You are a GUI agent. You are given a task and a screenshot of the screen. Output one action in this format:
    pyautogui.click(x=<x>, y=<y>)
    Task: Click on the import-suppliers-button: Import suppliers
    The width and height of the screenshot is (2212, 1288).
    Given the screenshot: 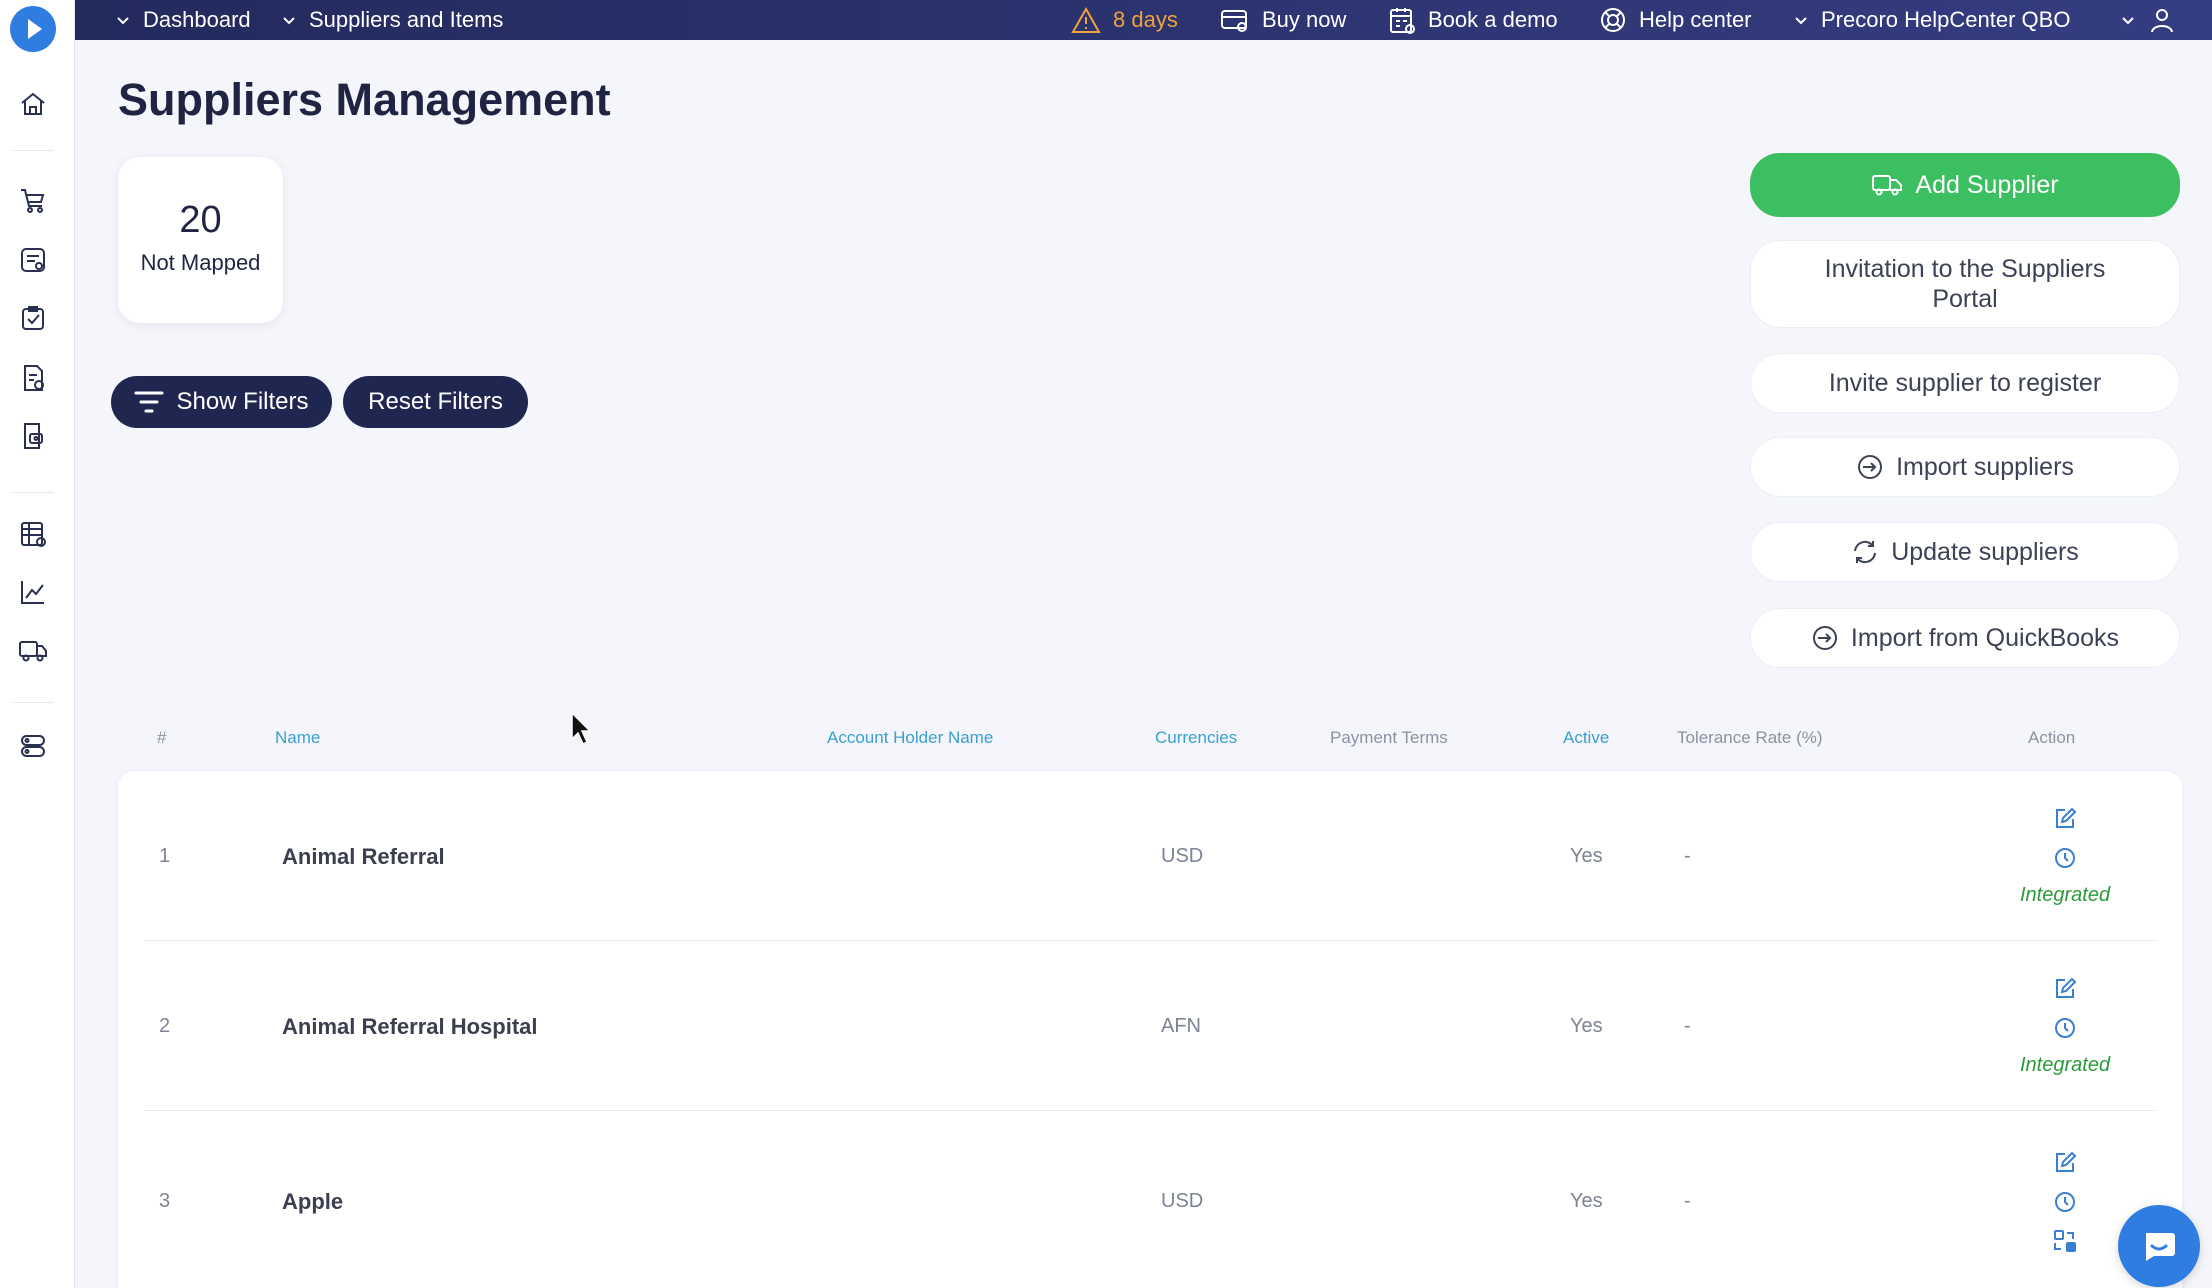 What is the action you would take?
    pyautogui.click(x=1965, y=467)
    